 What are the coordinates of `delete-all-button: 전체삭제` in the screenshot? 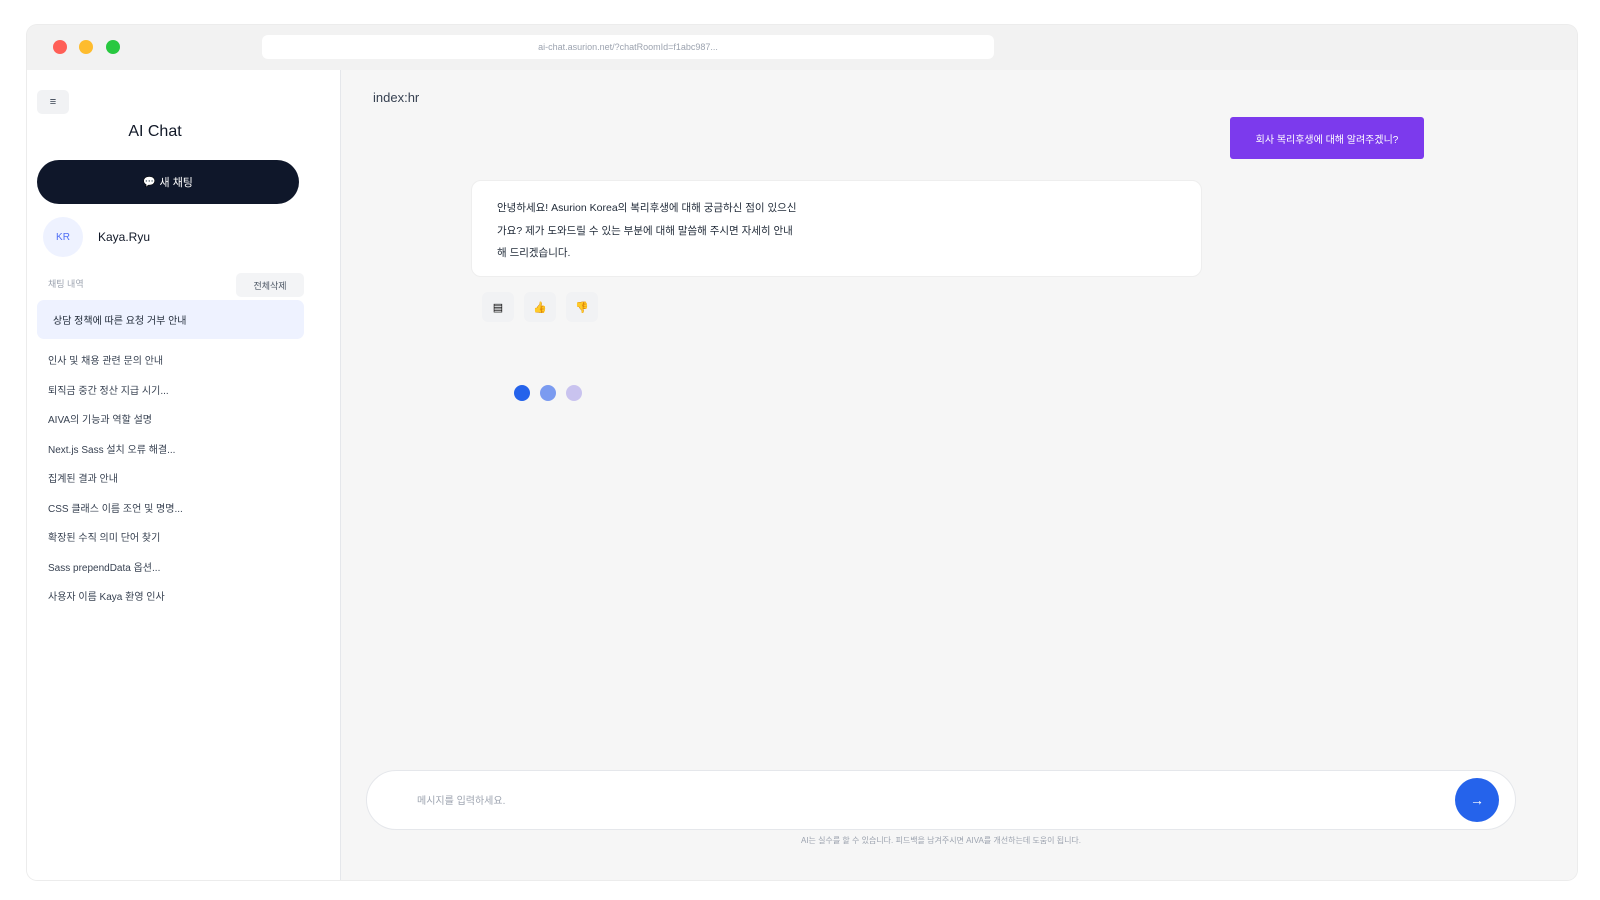 It's located at (270, 285).